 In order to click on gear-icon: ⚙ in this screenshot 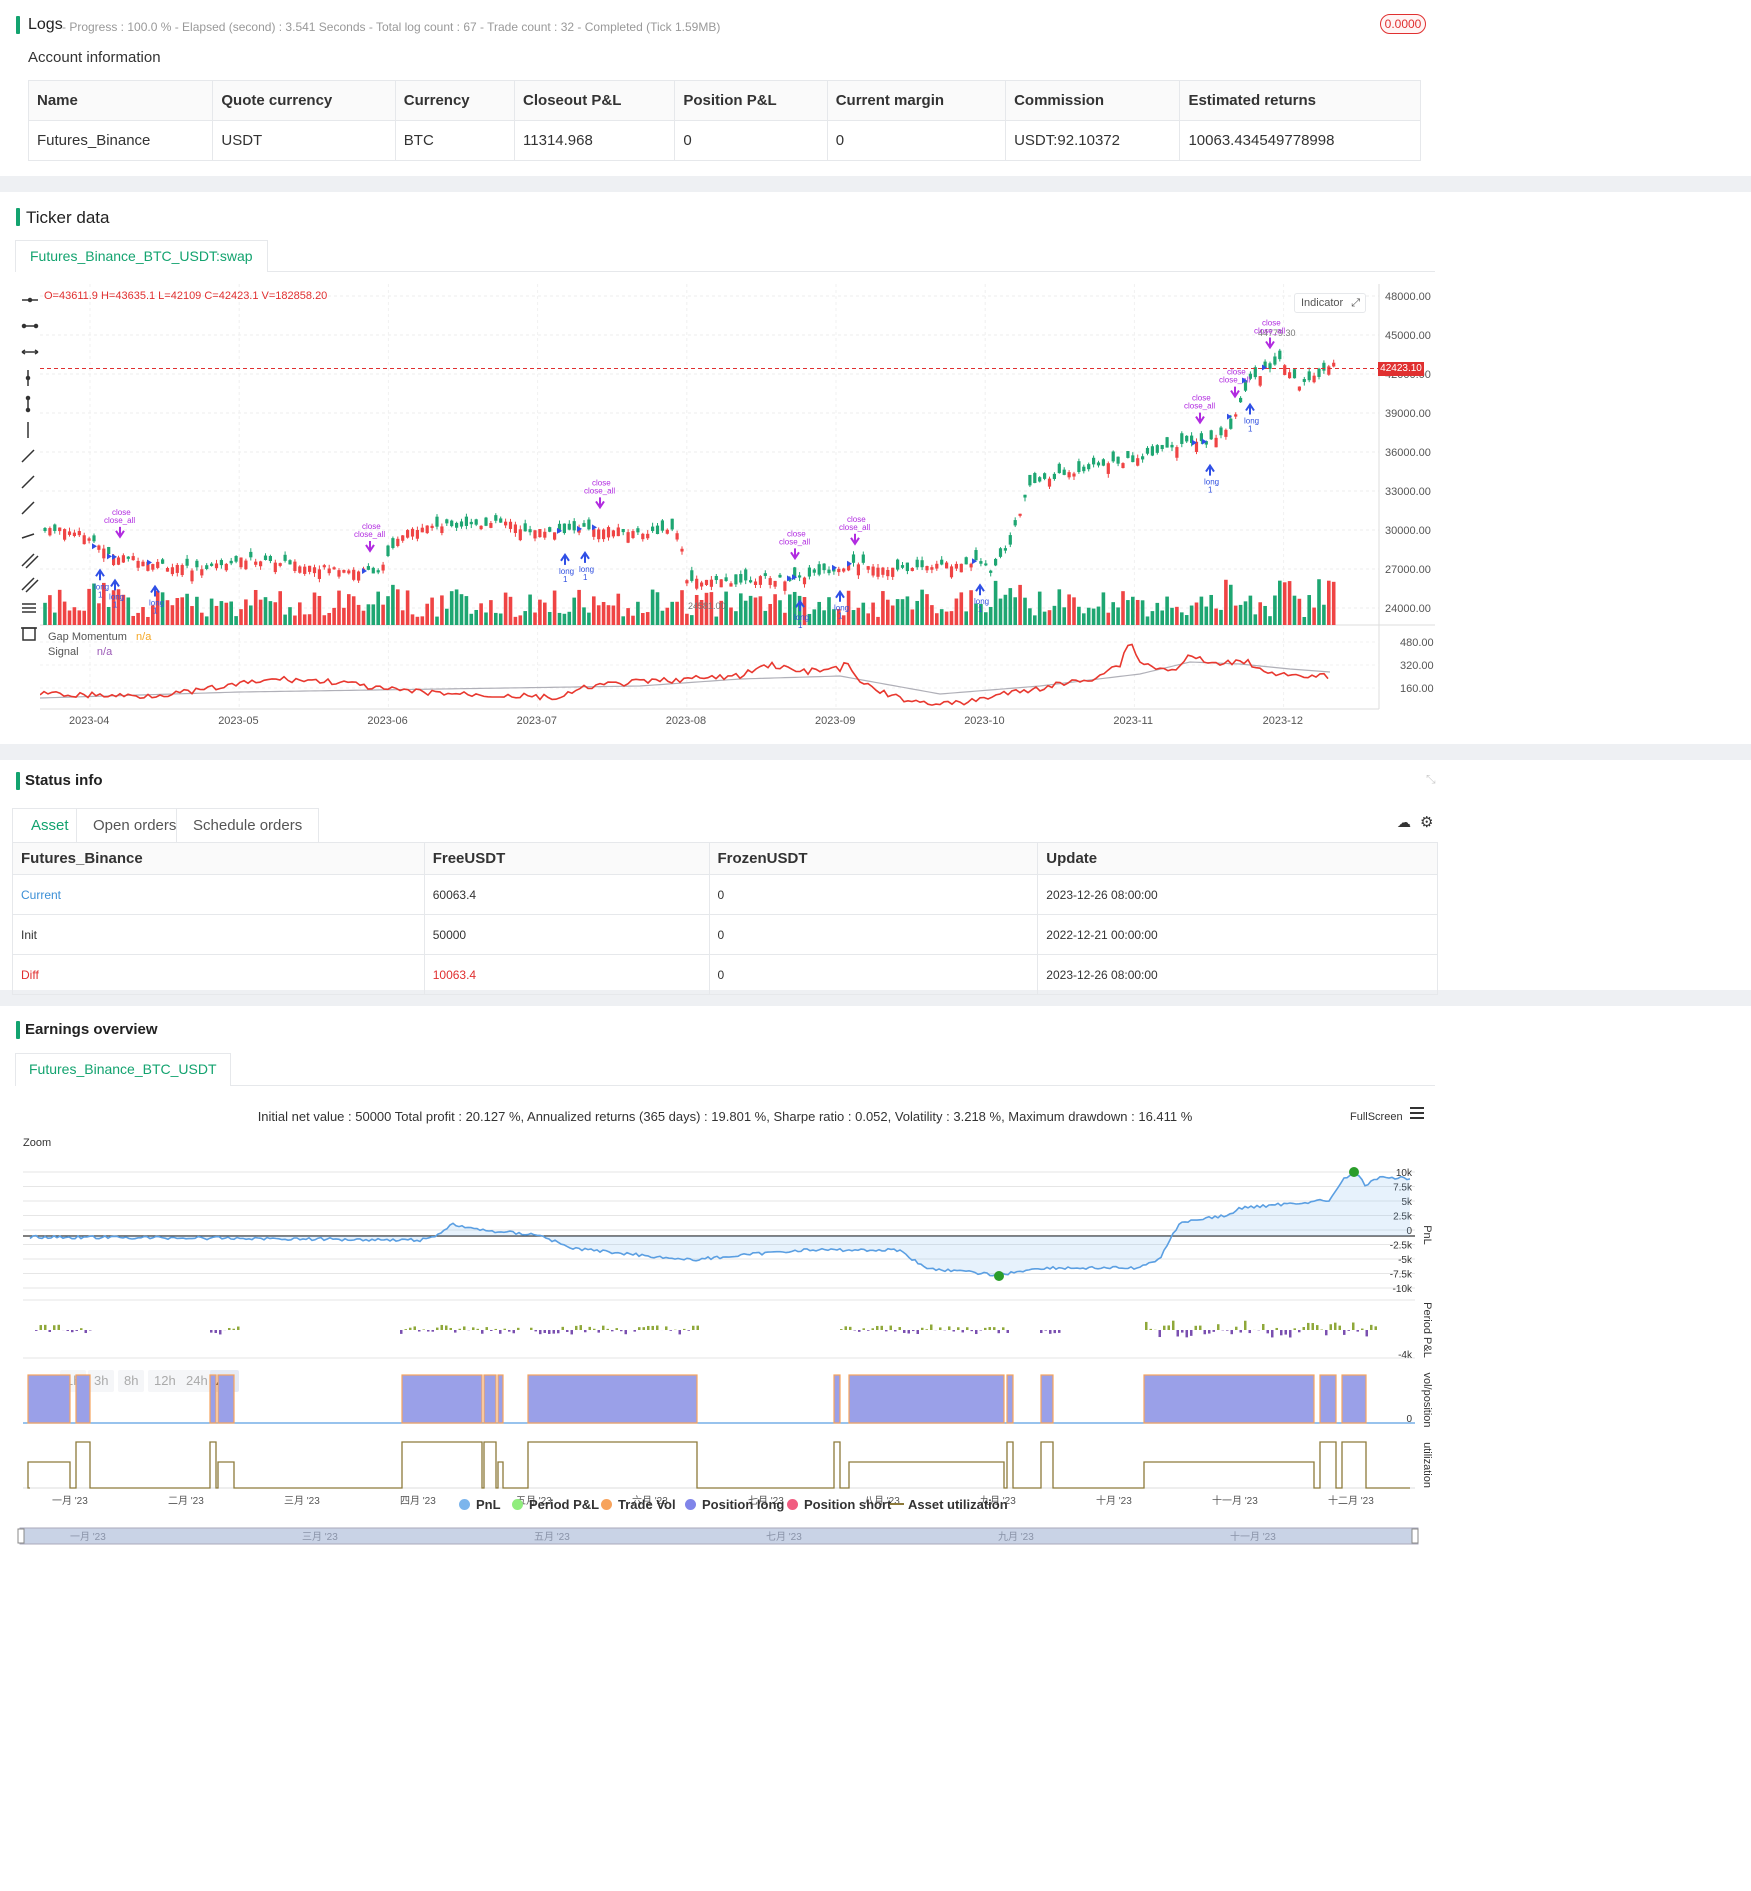, I will do `click(1426, 822)`.